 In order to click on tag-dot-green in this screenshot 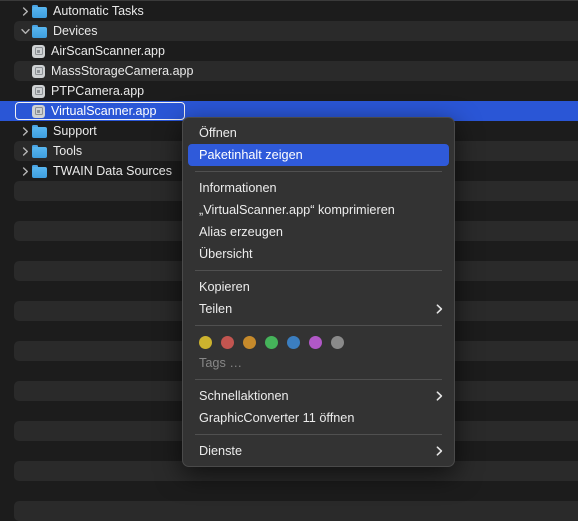, I will do `click(271, 342)`.